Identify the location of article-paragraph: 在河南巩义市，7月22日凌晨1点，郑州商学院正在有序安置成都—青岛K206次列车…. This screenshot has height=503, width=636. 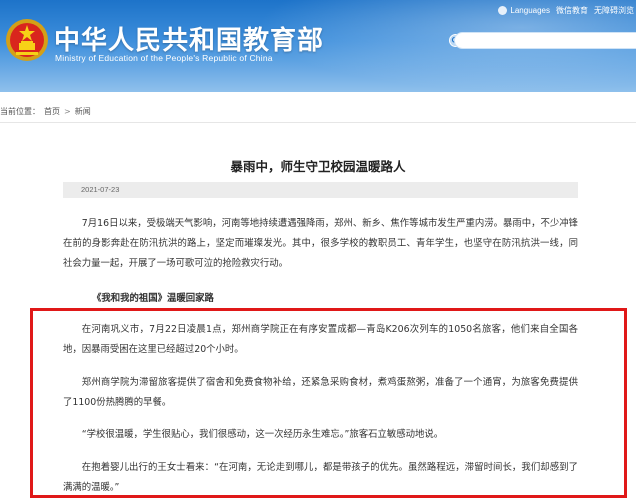
(320, 339).